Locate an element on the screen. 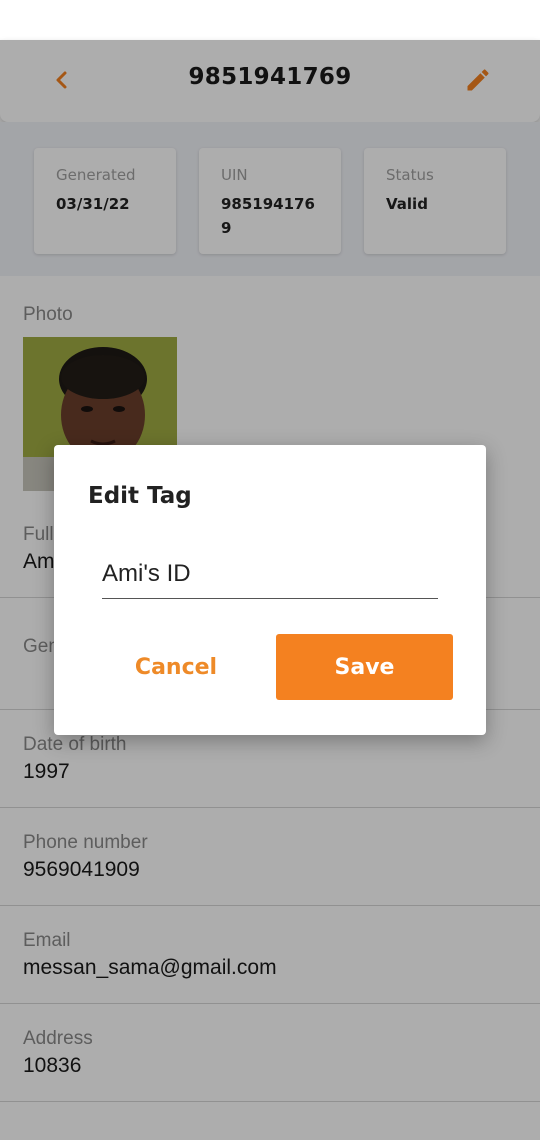 The width and height of the screenshot is (540, 1140). dialog-title: Edit Tag is located at coordinates (140, 496).